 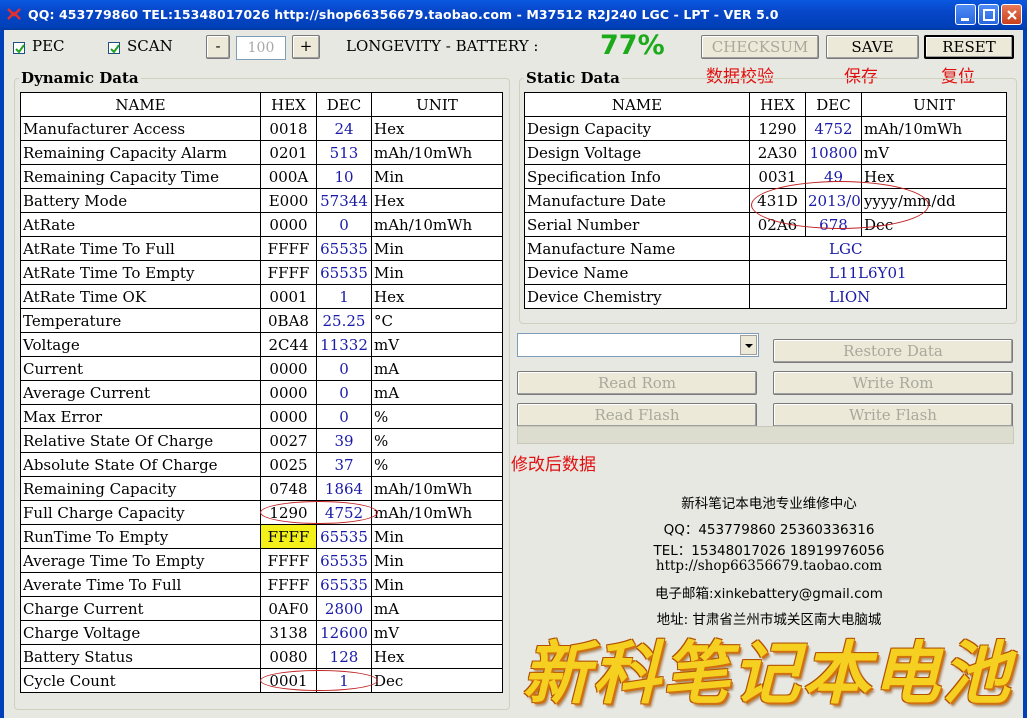 What do you see at coordinates (261, 176) in the screenshot?
I see `table-row: Remaining Capacity Time 000A 10 Min` at bounding box center [261, 176].